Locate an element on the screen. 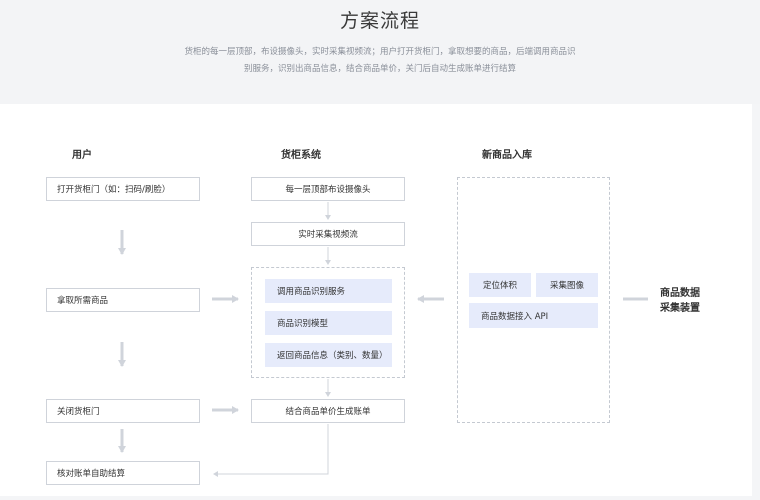 This screenshot has width=760, height=500. device-label-line-1: 商品数据 is located at coordinates (680, 293).